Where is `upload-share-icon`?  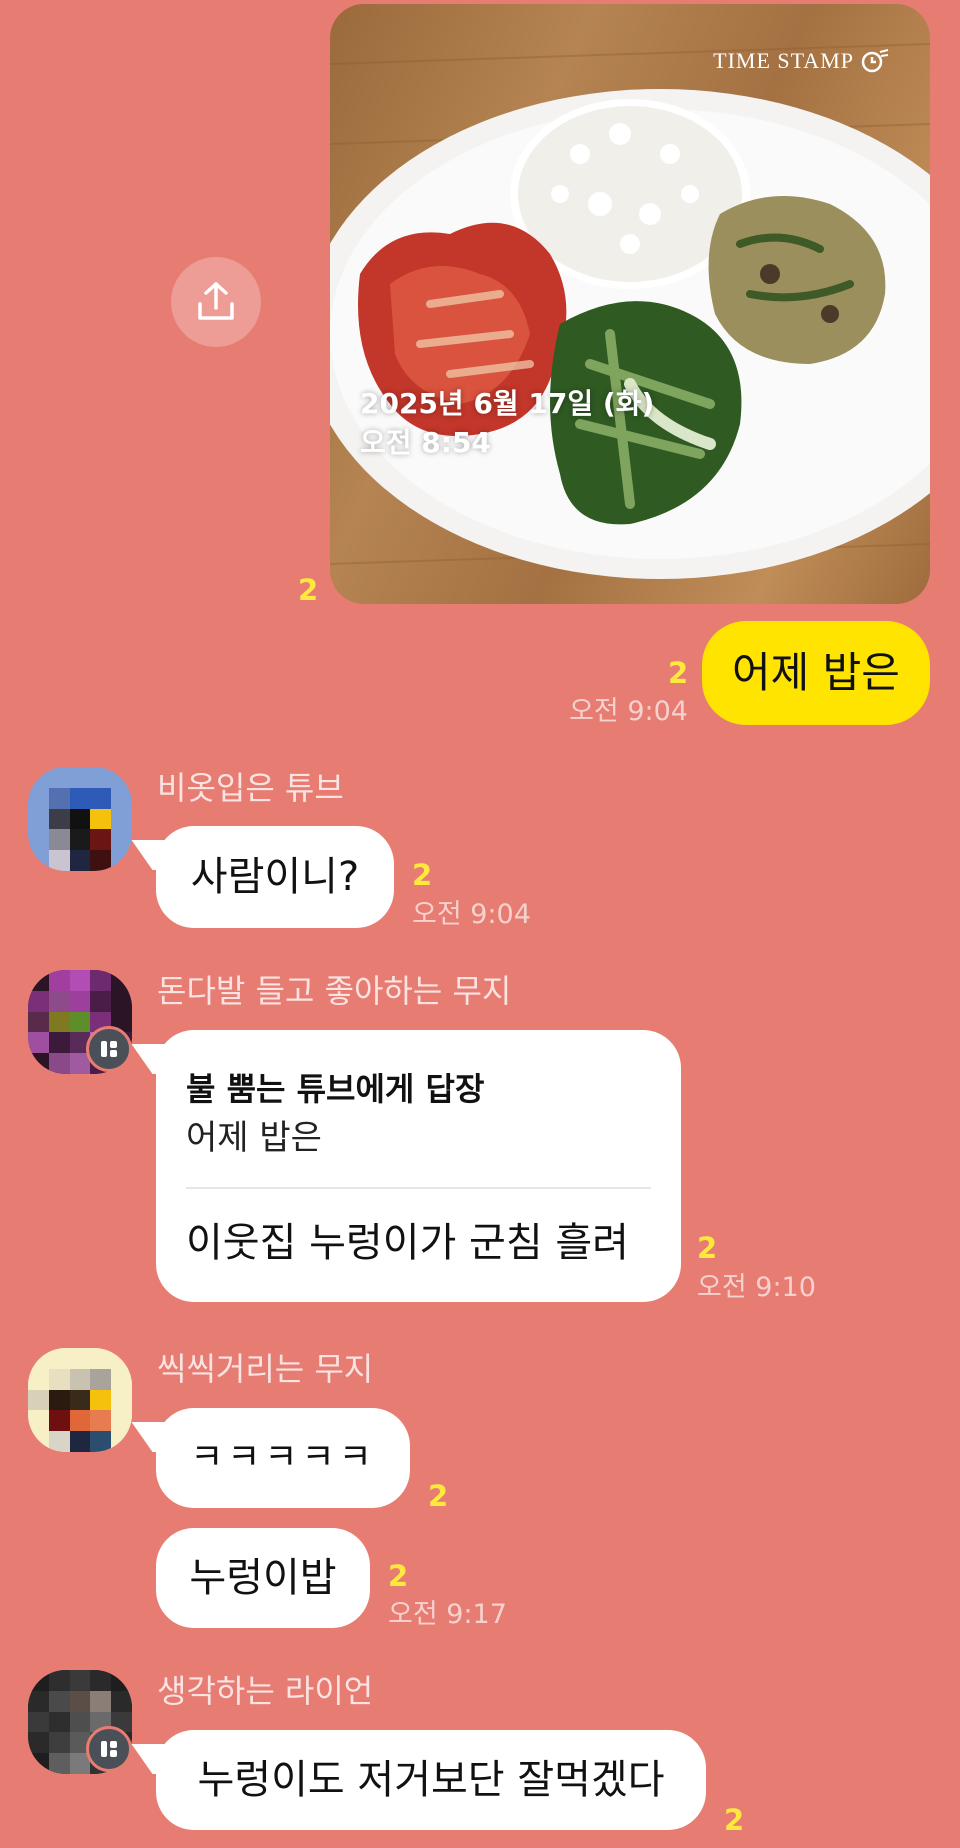
upload-share-icon is located at coordinates (216, 301).